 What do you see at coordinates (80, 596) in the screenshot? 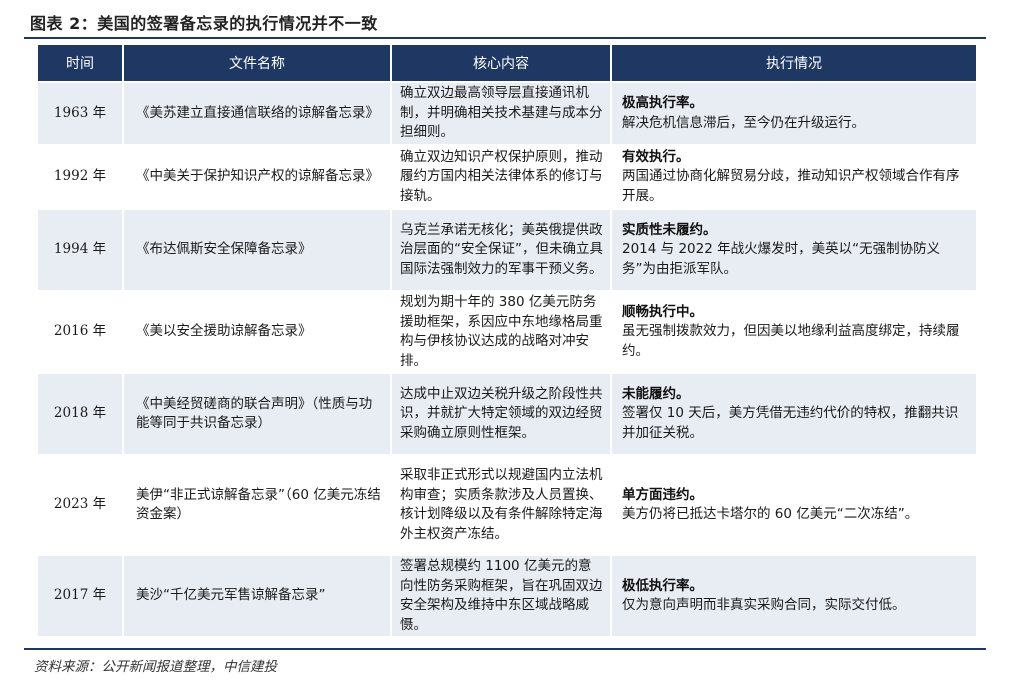
I see `cell-time: 2017 年` at bounding box center [80, 596].